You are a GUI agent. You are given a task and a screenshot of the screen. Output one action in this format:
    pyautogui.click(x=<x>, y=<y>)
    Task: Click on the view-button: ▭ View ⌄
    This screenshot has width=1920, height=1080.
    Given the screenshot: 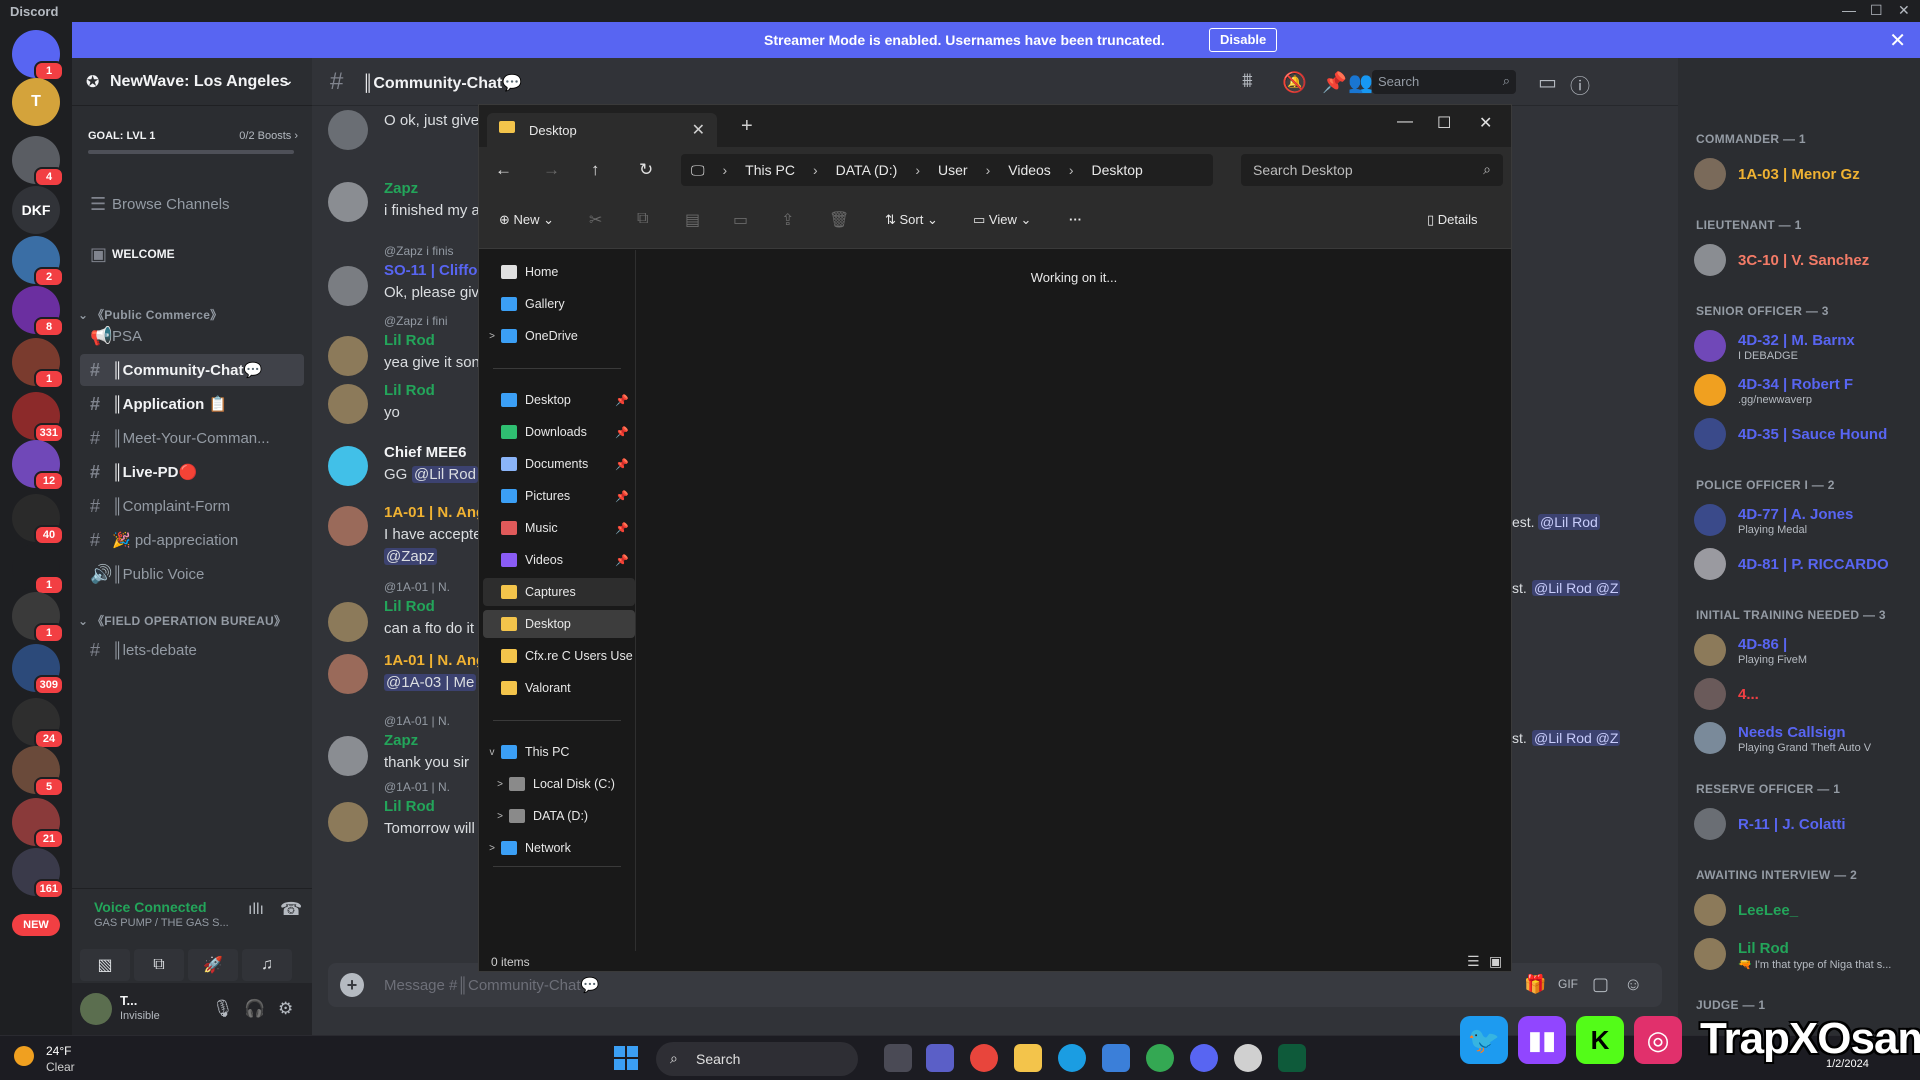 What is the action you would take?
    pyautogui.click(x=1002, y=220)
    